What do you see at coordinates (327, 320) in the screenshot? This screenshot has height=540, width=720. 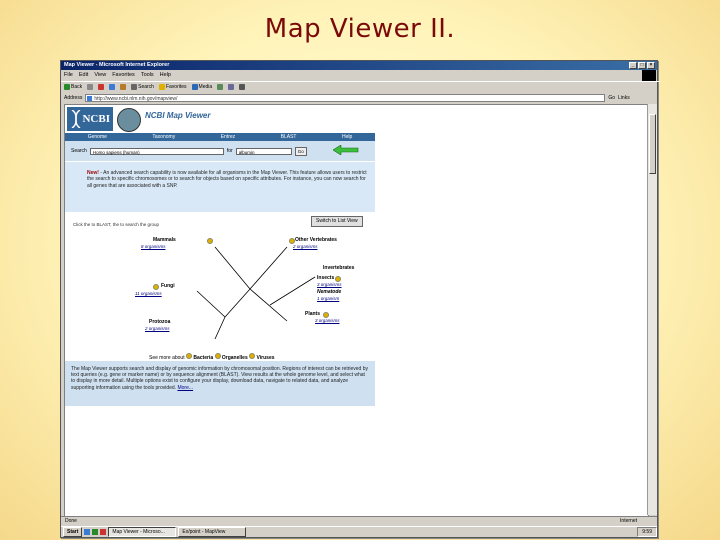 I see `plants-count: 3 organisms` at bounding box center [327, 320].